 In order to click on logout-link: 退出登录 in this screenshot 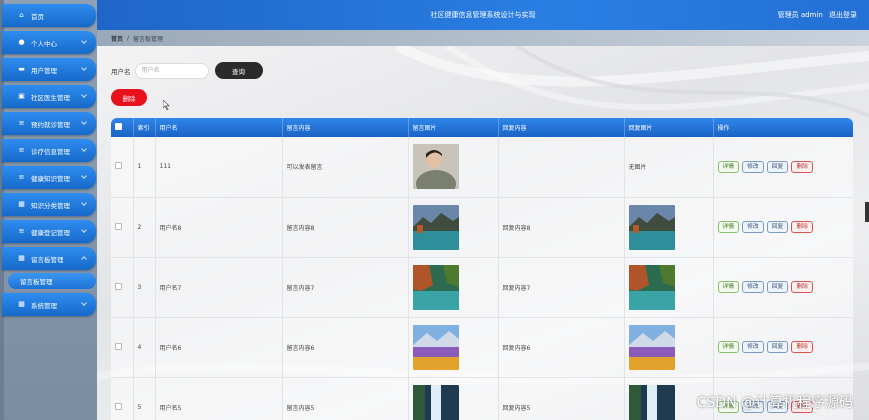, I will do `click(843, 15)`.